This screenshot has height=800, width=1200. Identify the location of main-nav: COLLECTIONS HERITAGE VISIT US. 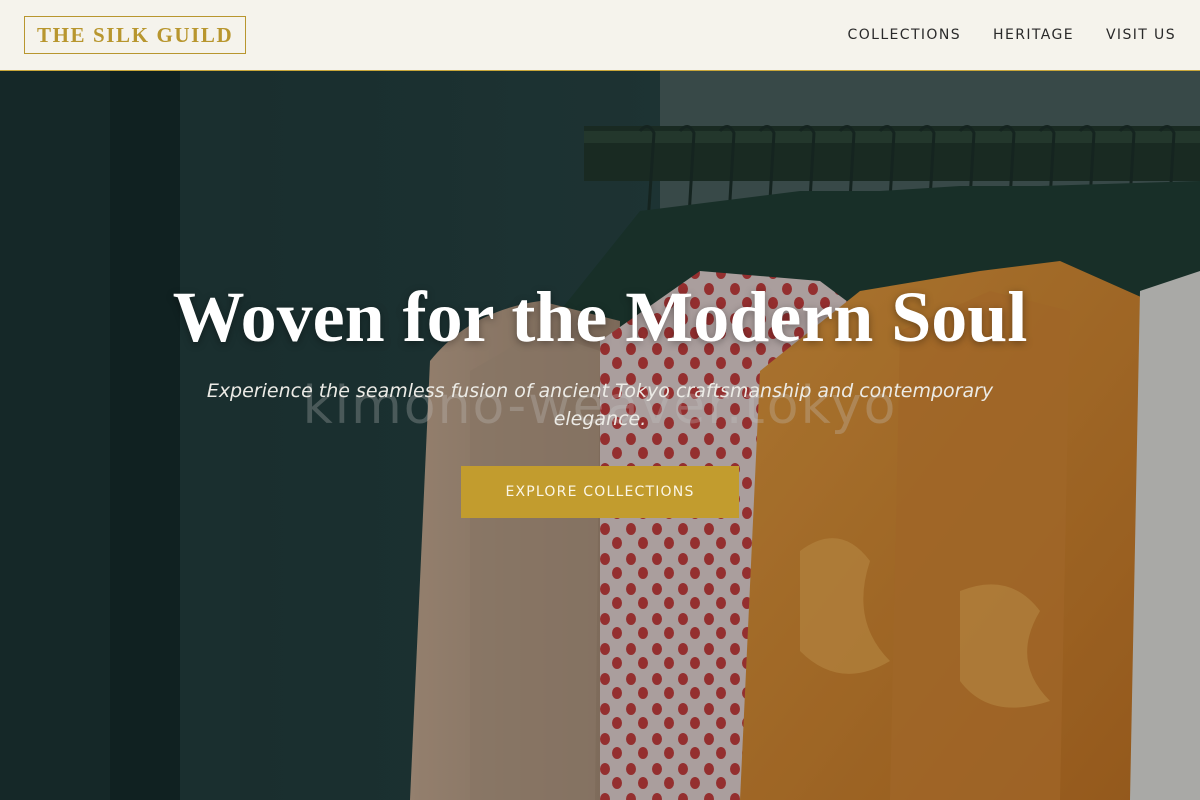
(1012, 35).